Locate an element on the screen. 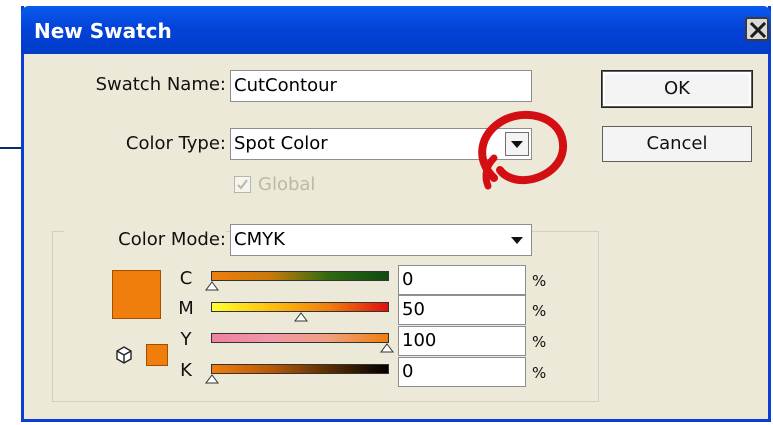 This screenshot has height=425, width=773. color-preview is located at coordinates (136, 294).